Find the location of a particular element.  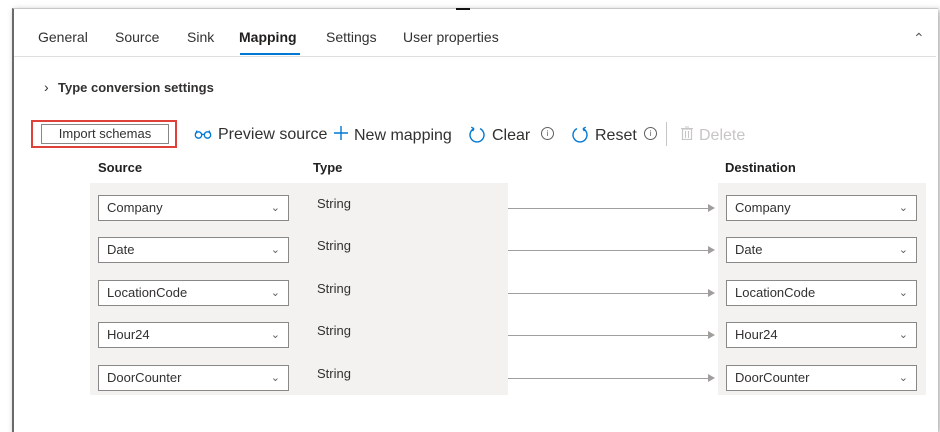

destination-value: DoorCounter is located at coordinates (772, 377).